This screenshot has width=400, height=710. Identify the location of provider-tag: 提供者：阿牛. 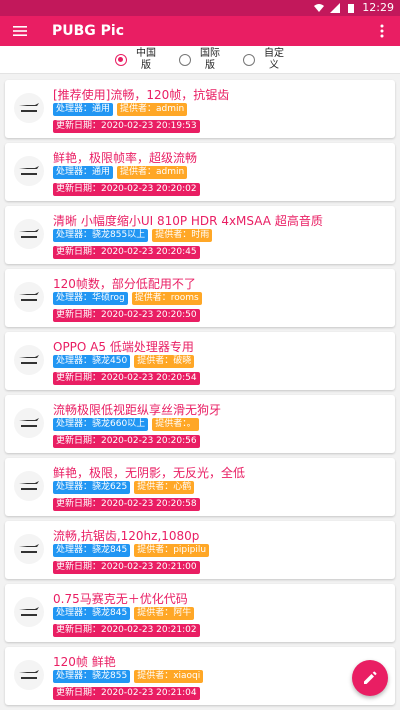
(164, 613).